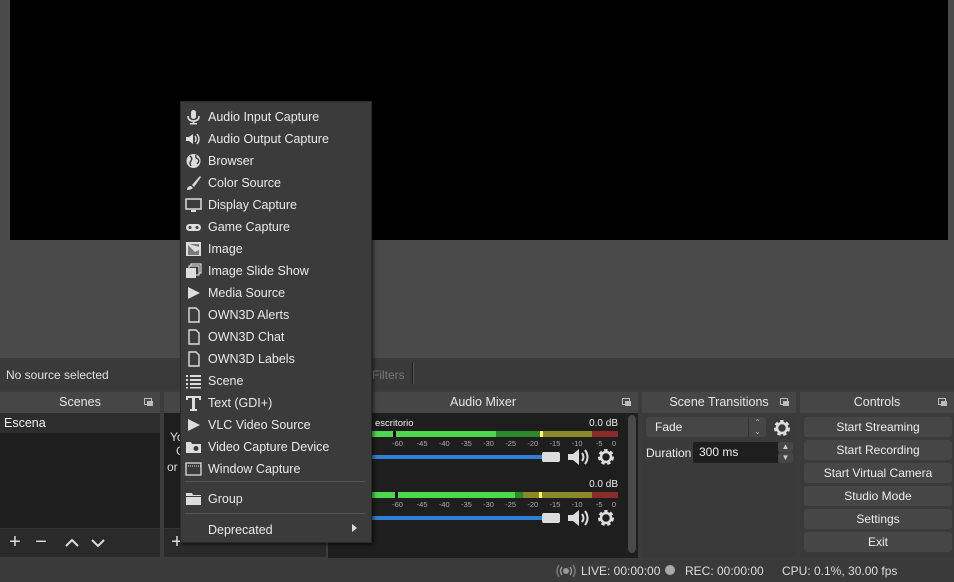 The image size is (954, 582). Describe the element at coordinates (493, 434) in the screenshot. I see `volume-meter` at that location.